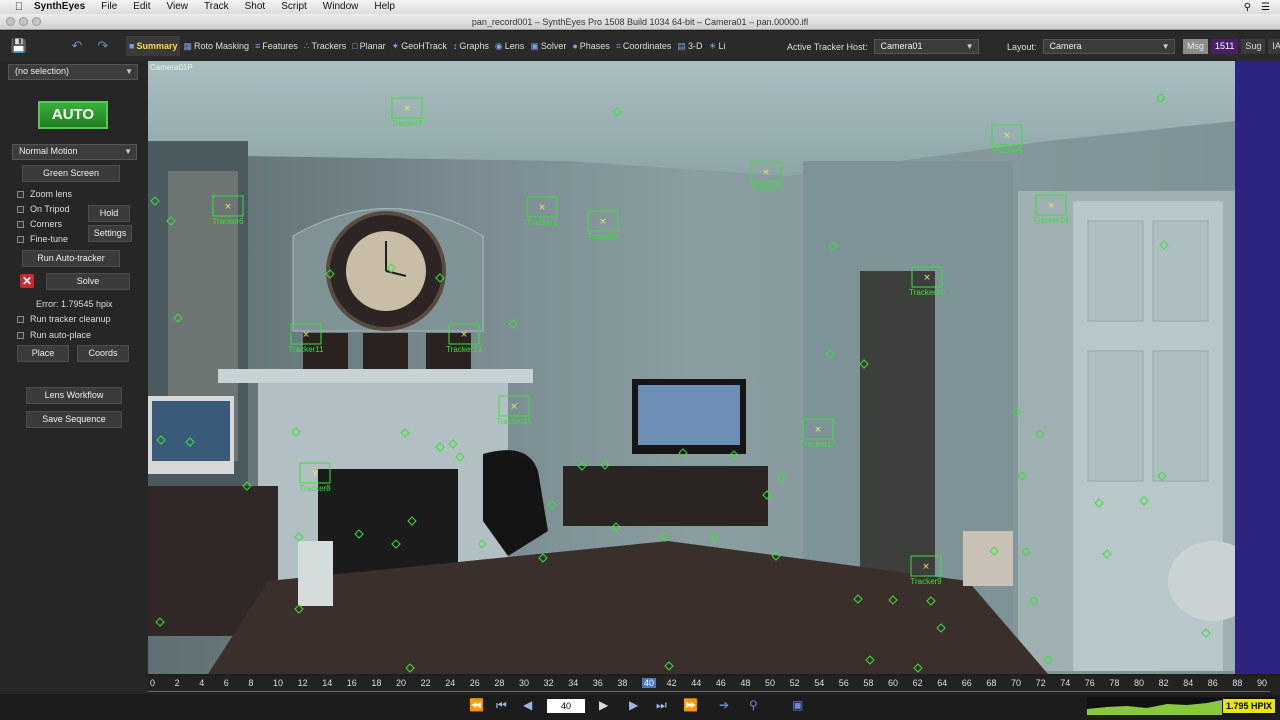  What do you see at coordinates (690, 705) in the screenshot?
I see `fast-forward-icon: ⏩` at bounding box center [690, 705].